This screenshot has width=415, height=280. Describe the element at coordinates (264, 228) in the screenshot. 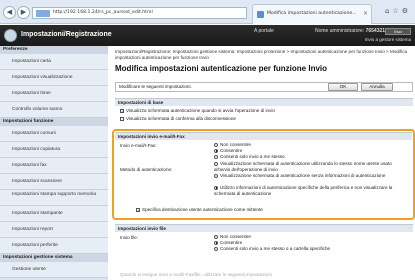

I see `file-settings-heading: Impostazioni invio file` at that location.